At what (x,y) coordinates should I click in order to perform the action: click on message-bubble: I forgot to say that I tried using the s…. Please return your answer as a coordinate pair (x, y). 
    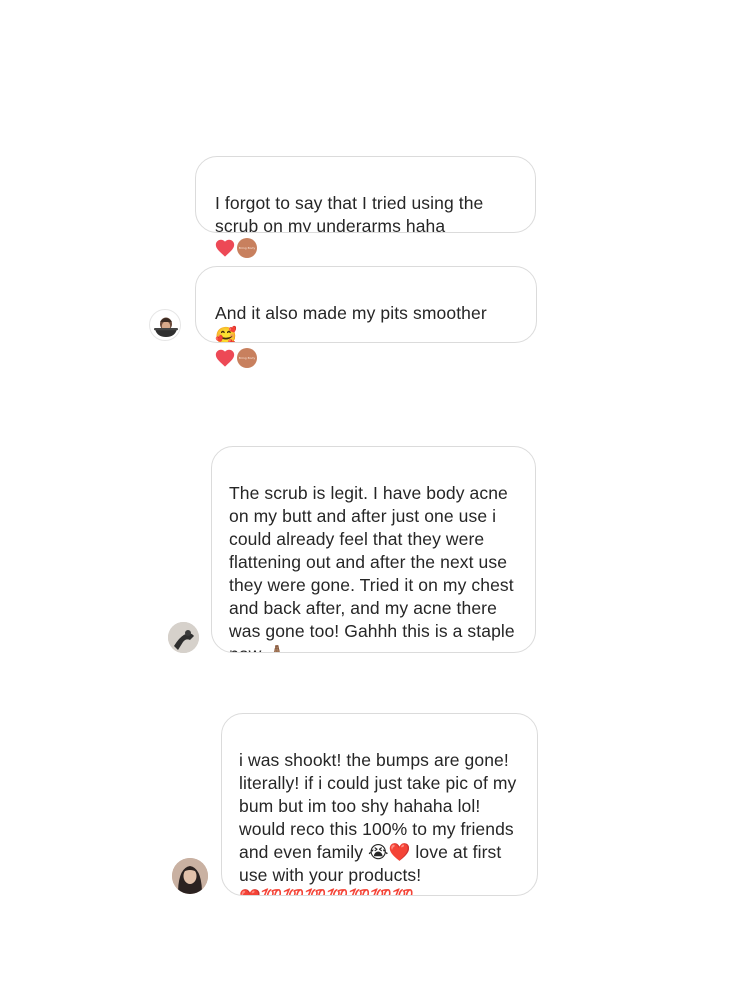
    Looking at the image, I should click on (365, 194).